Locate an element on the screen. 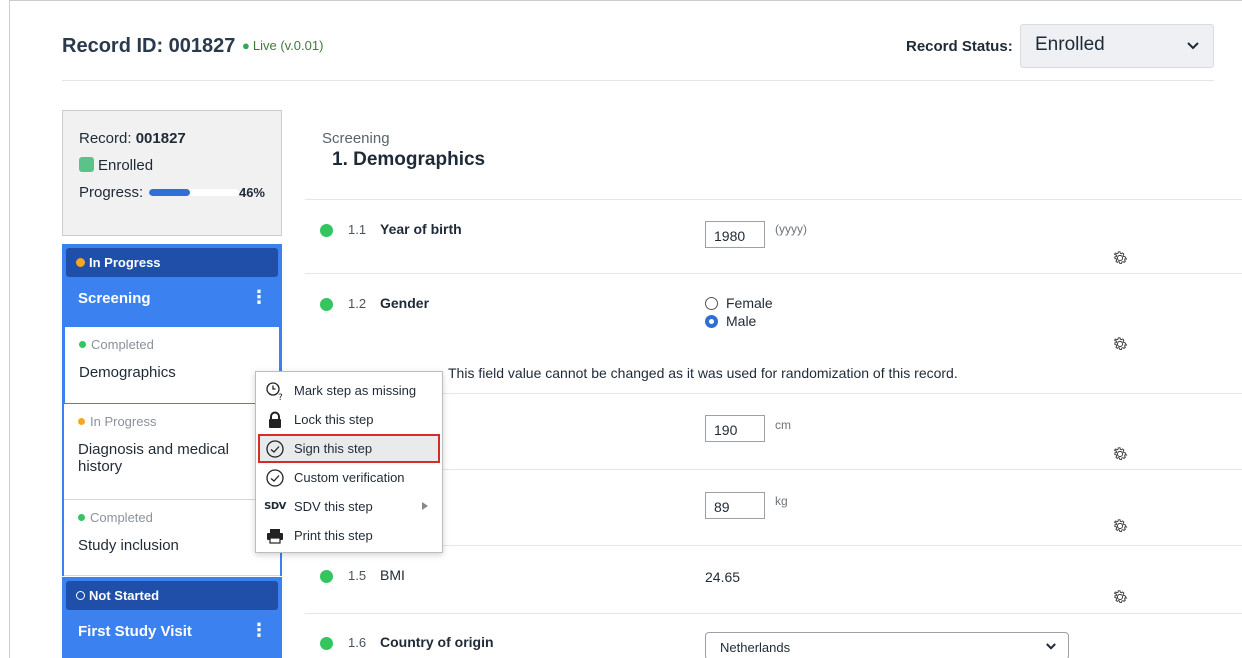 The image size is (1242, 658). menu-item-print-step: Print this step is located at coordinates (349, 535).